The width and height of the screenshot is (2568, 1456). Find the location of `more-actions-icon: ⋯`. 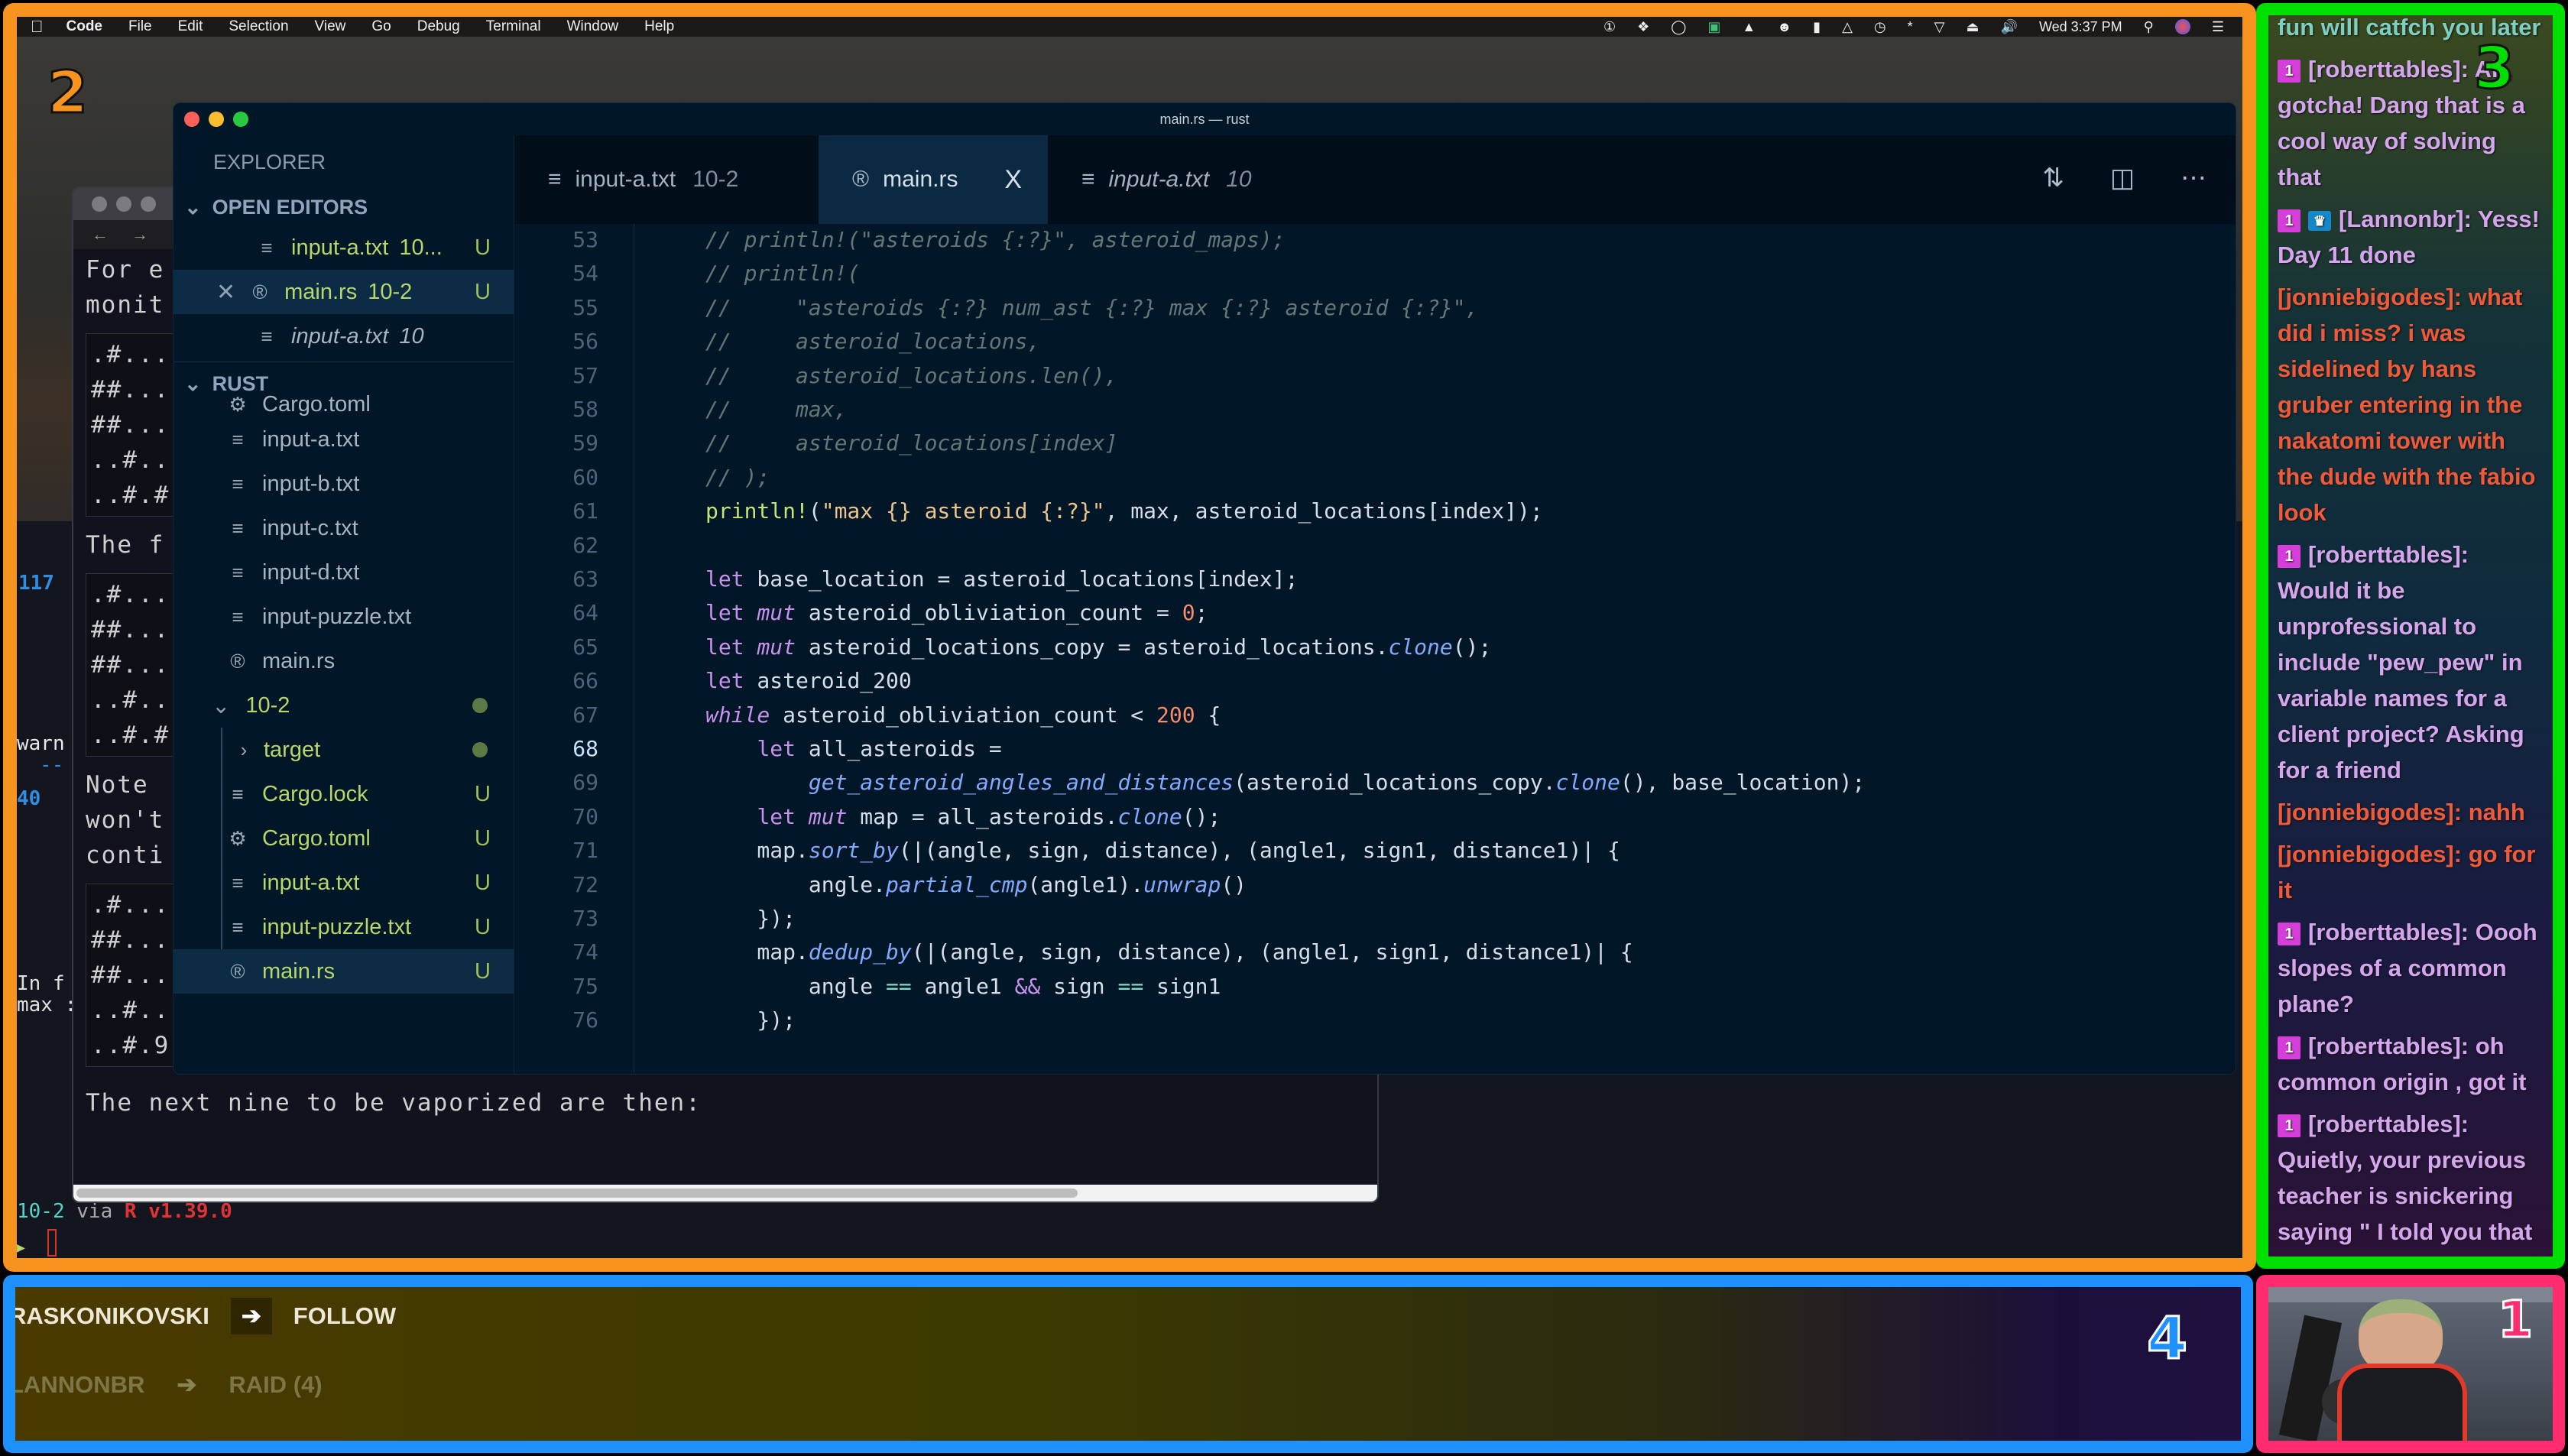

more-actions-icon: ⋯ is located at coordinates (2193, 178).